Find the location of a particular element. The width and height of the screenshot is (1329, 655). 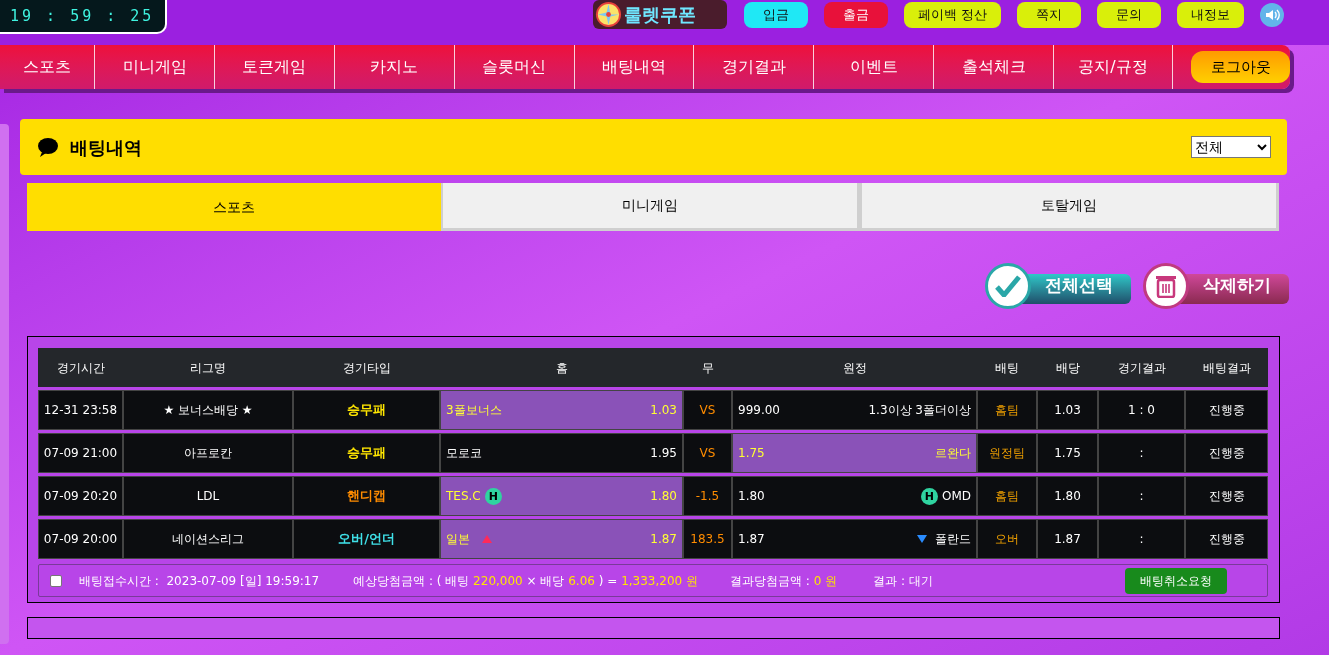

away-odds-cell: 1.75 르완다 is located at coordinates (854, 453).